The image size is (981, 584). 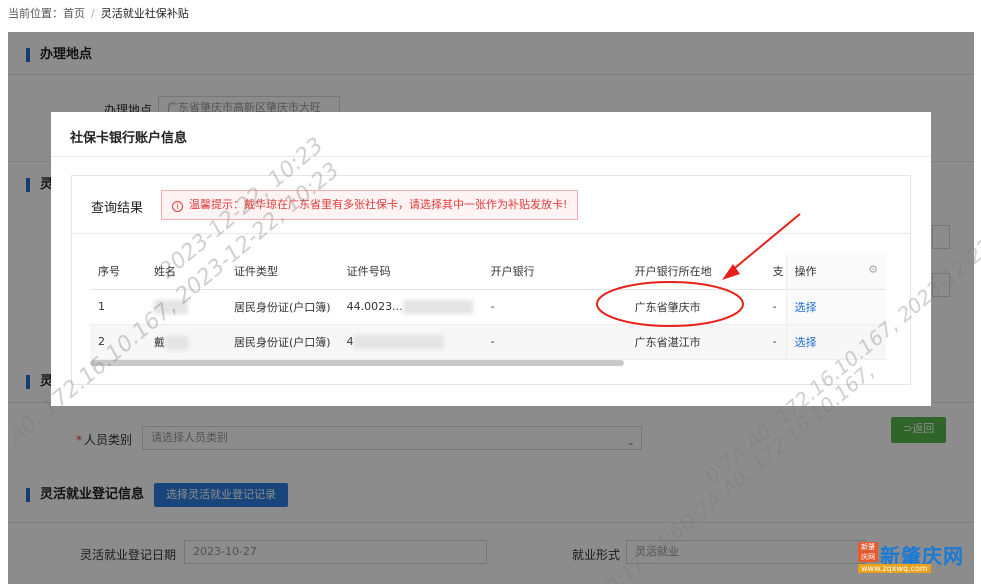 What do you see at coordinates (698, 342) in the screenshot?
I see `cell-bank-location: 广东省湛江市` at bounding box center [698, 342].